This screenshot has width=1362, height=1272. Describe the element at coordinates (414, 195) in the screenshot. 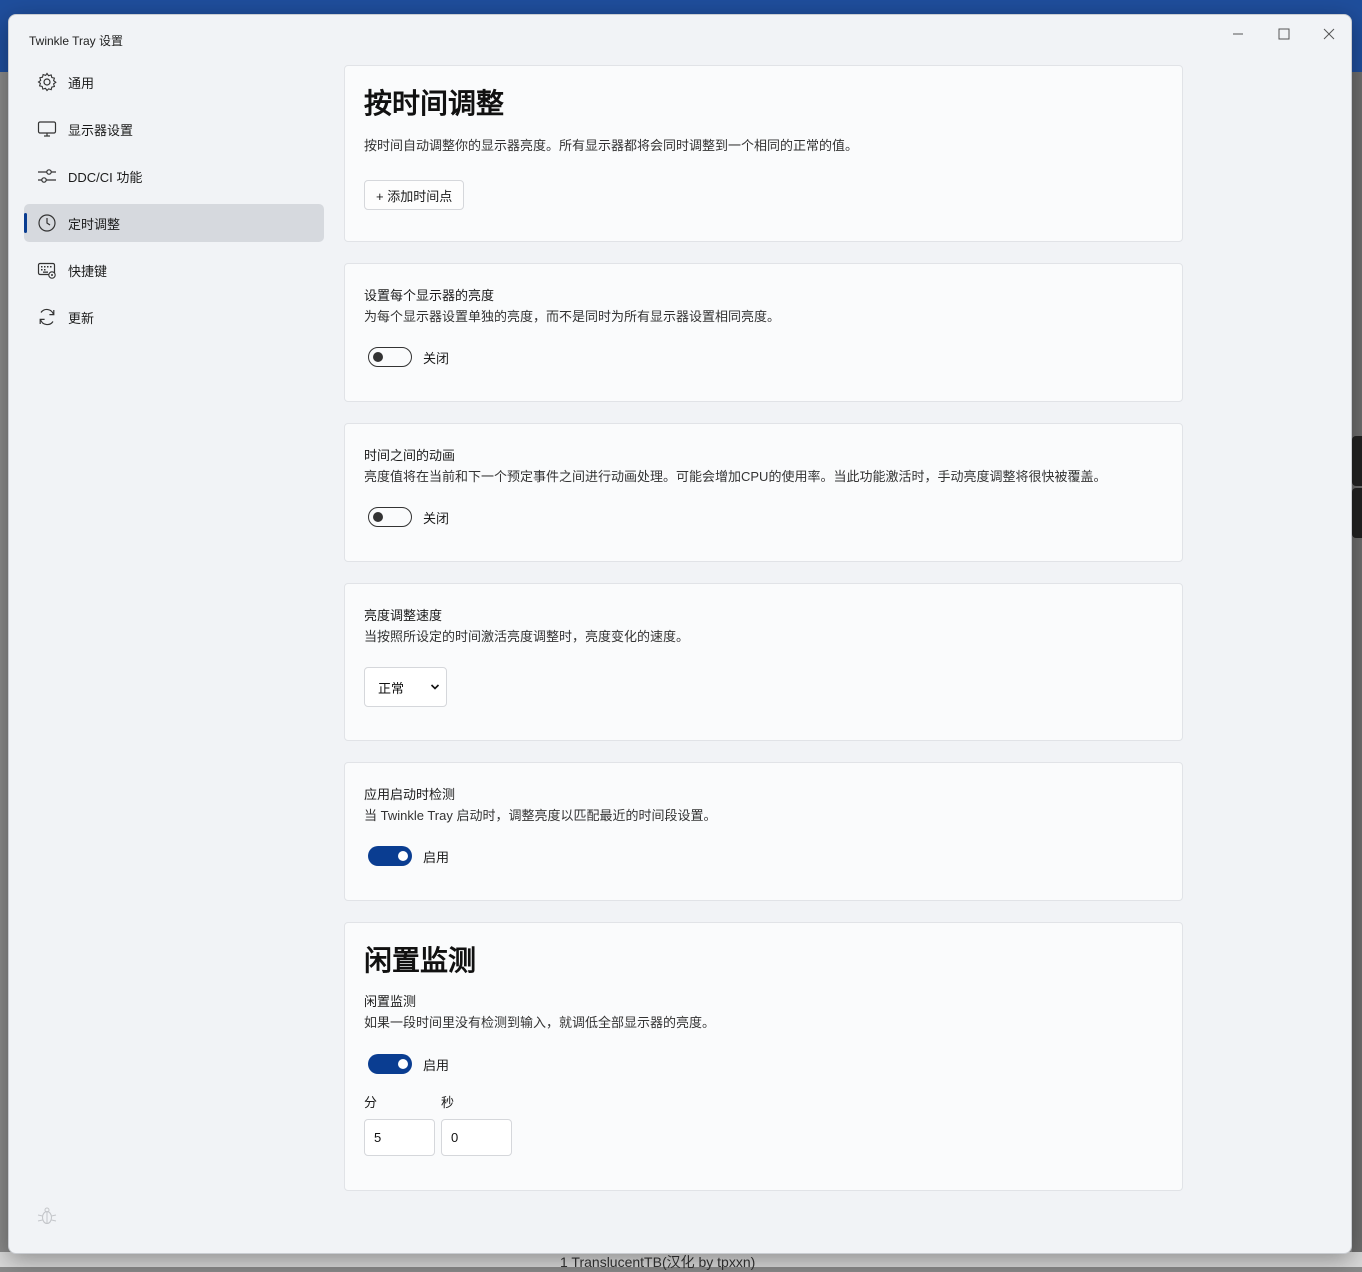

I see `add-time-button: + 添加时间点` at that location.